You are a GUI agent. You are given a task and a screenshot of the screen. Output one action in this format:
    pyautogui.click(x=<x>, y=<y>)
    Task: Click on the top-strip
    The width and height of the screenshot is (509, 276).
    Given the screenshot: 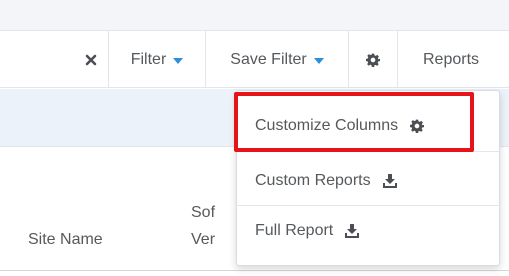 What is the action you would take?
    pyautogui.click(x=254, y=15)
    